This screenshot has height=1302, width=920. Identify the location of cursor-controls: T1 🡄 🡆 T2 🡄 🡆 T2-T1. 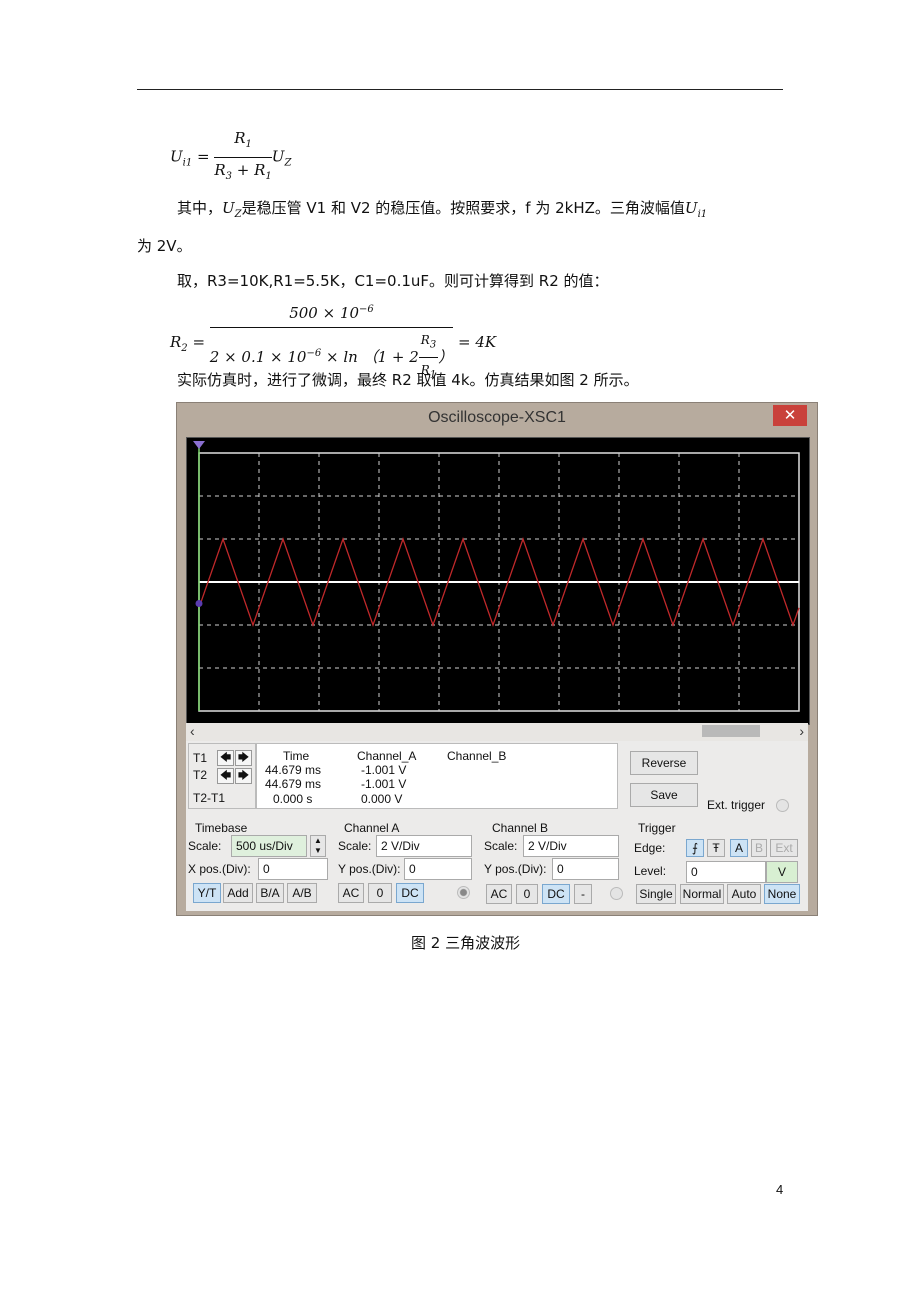
(222, 776).